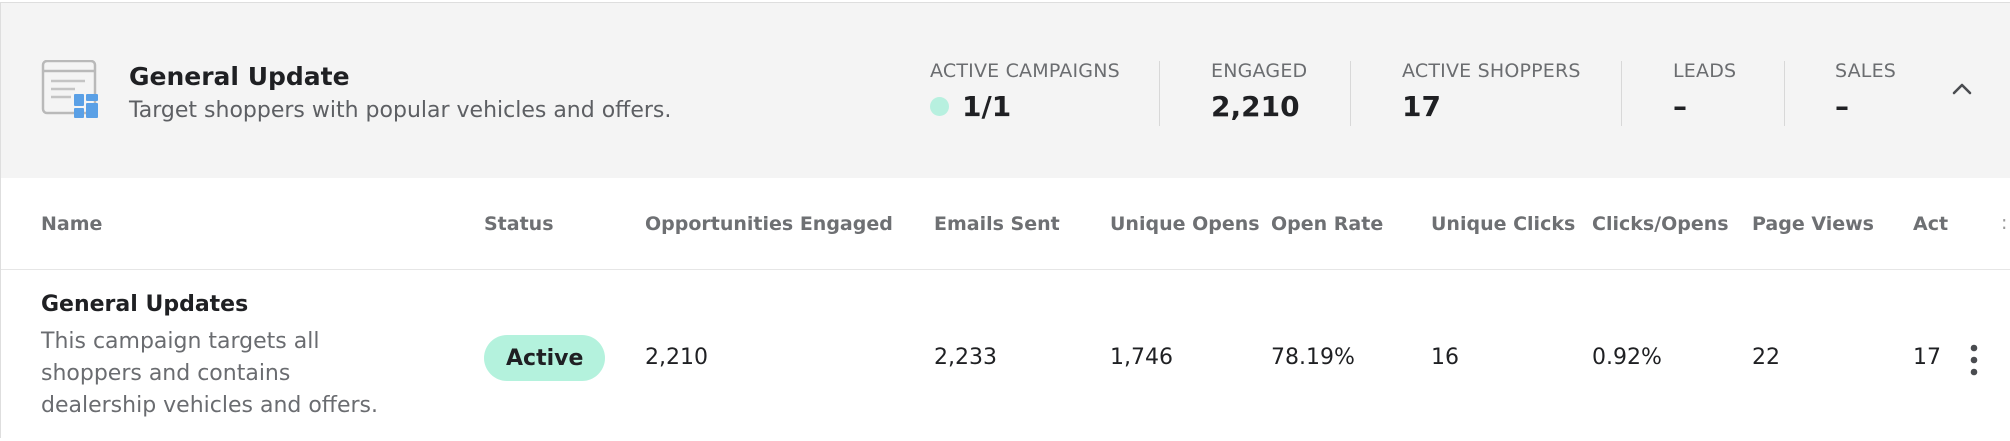 This screenshot has height=441, width=2010. Describe the element at coordinates (1327, 224) in the screenshot. I see `column-header-open-rate: Open Rate` at that location.